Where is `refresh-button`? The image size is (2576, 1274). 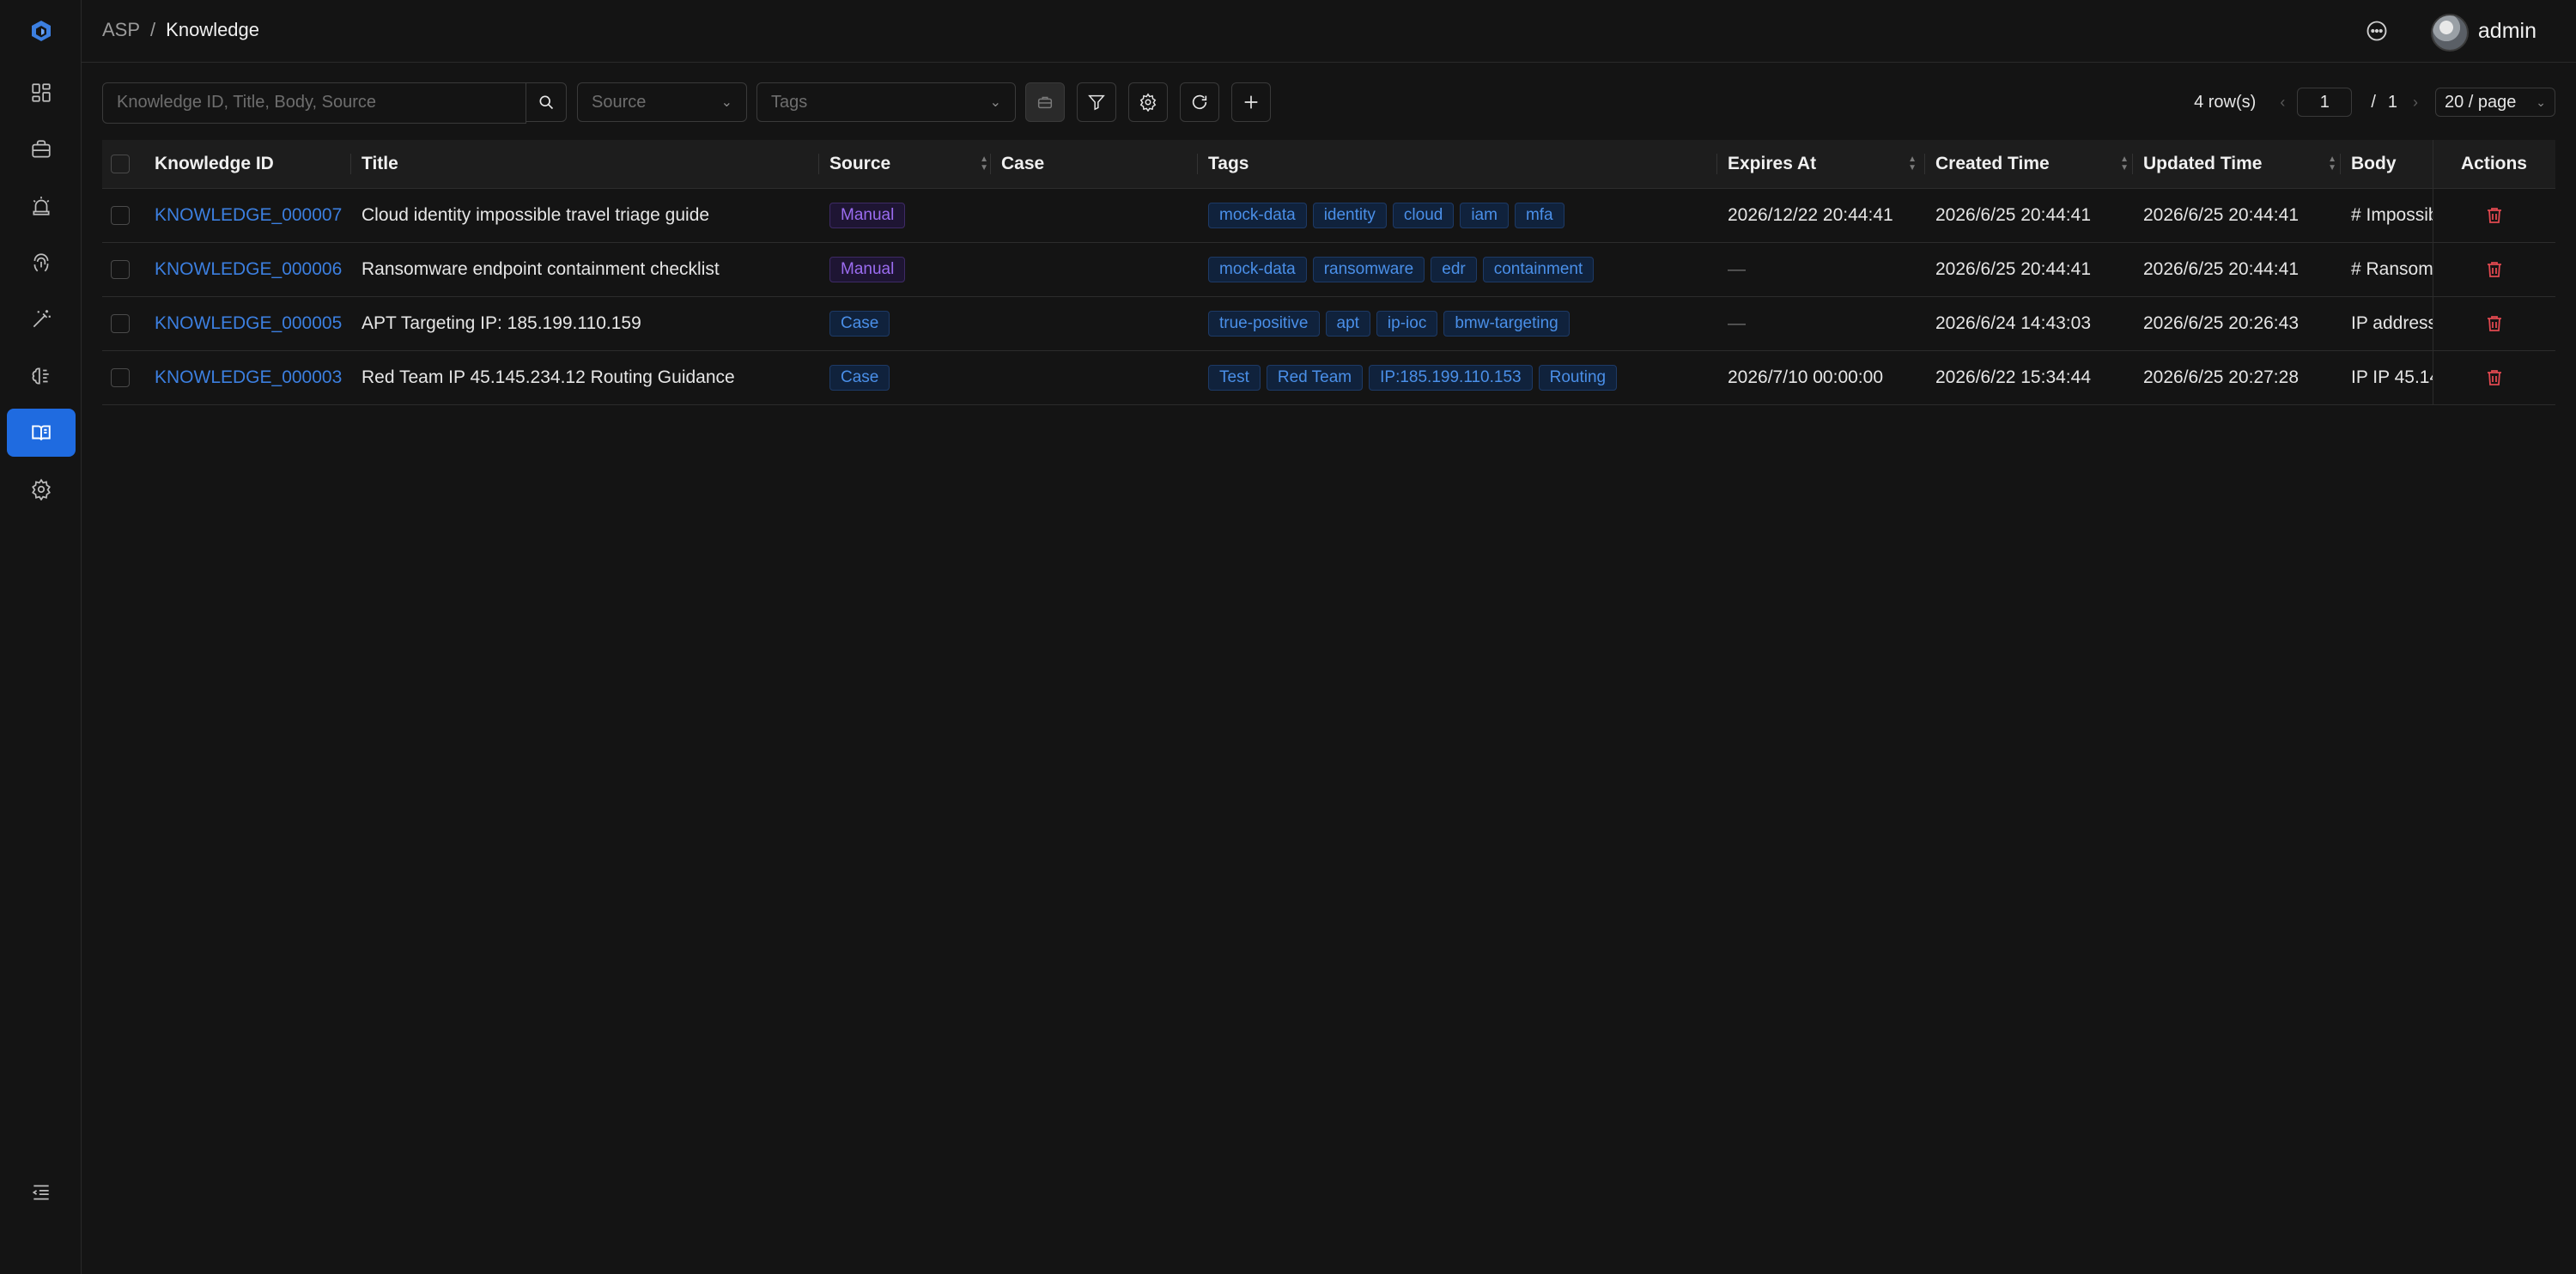
refresh-button is located at coordinates (1199, 102).